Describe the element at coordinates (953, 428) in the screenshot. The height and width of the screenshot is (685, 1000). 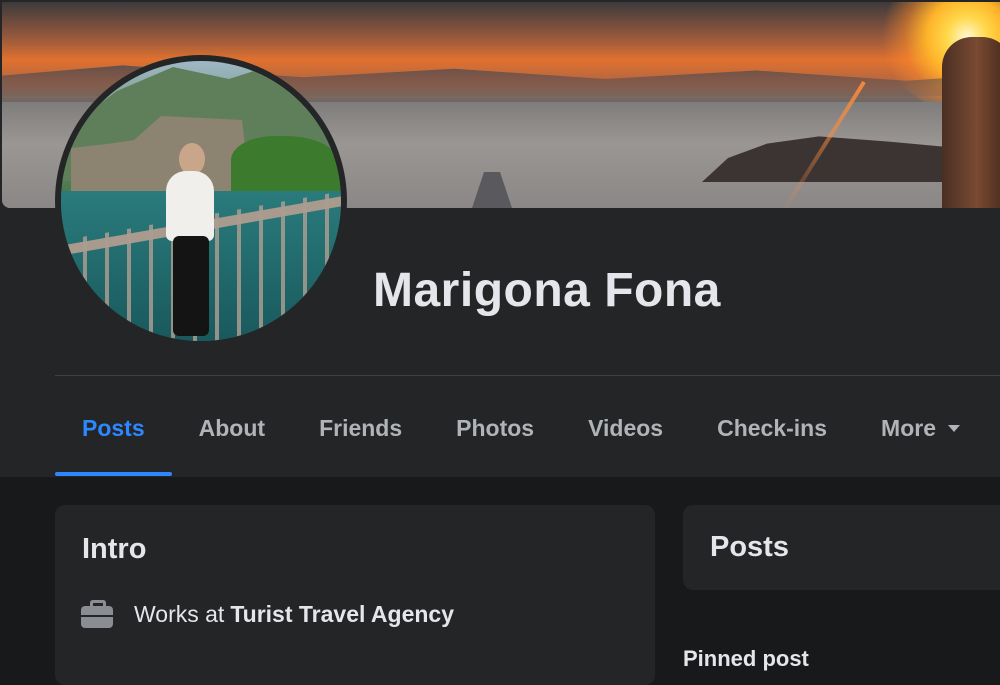
I see `caret-down-icon` at that location.